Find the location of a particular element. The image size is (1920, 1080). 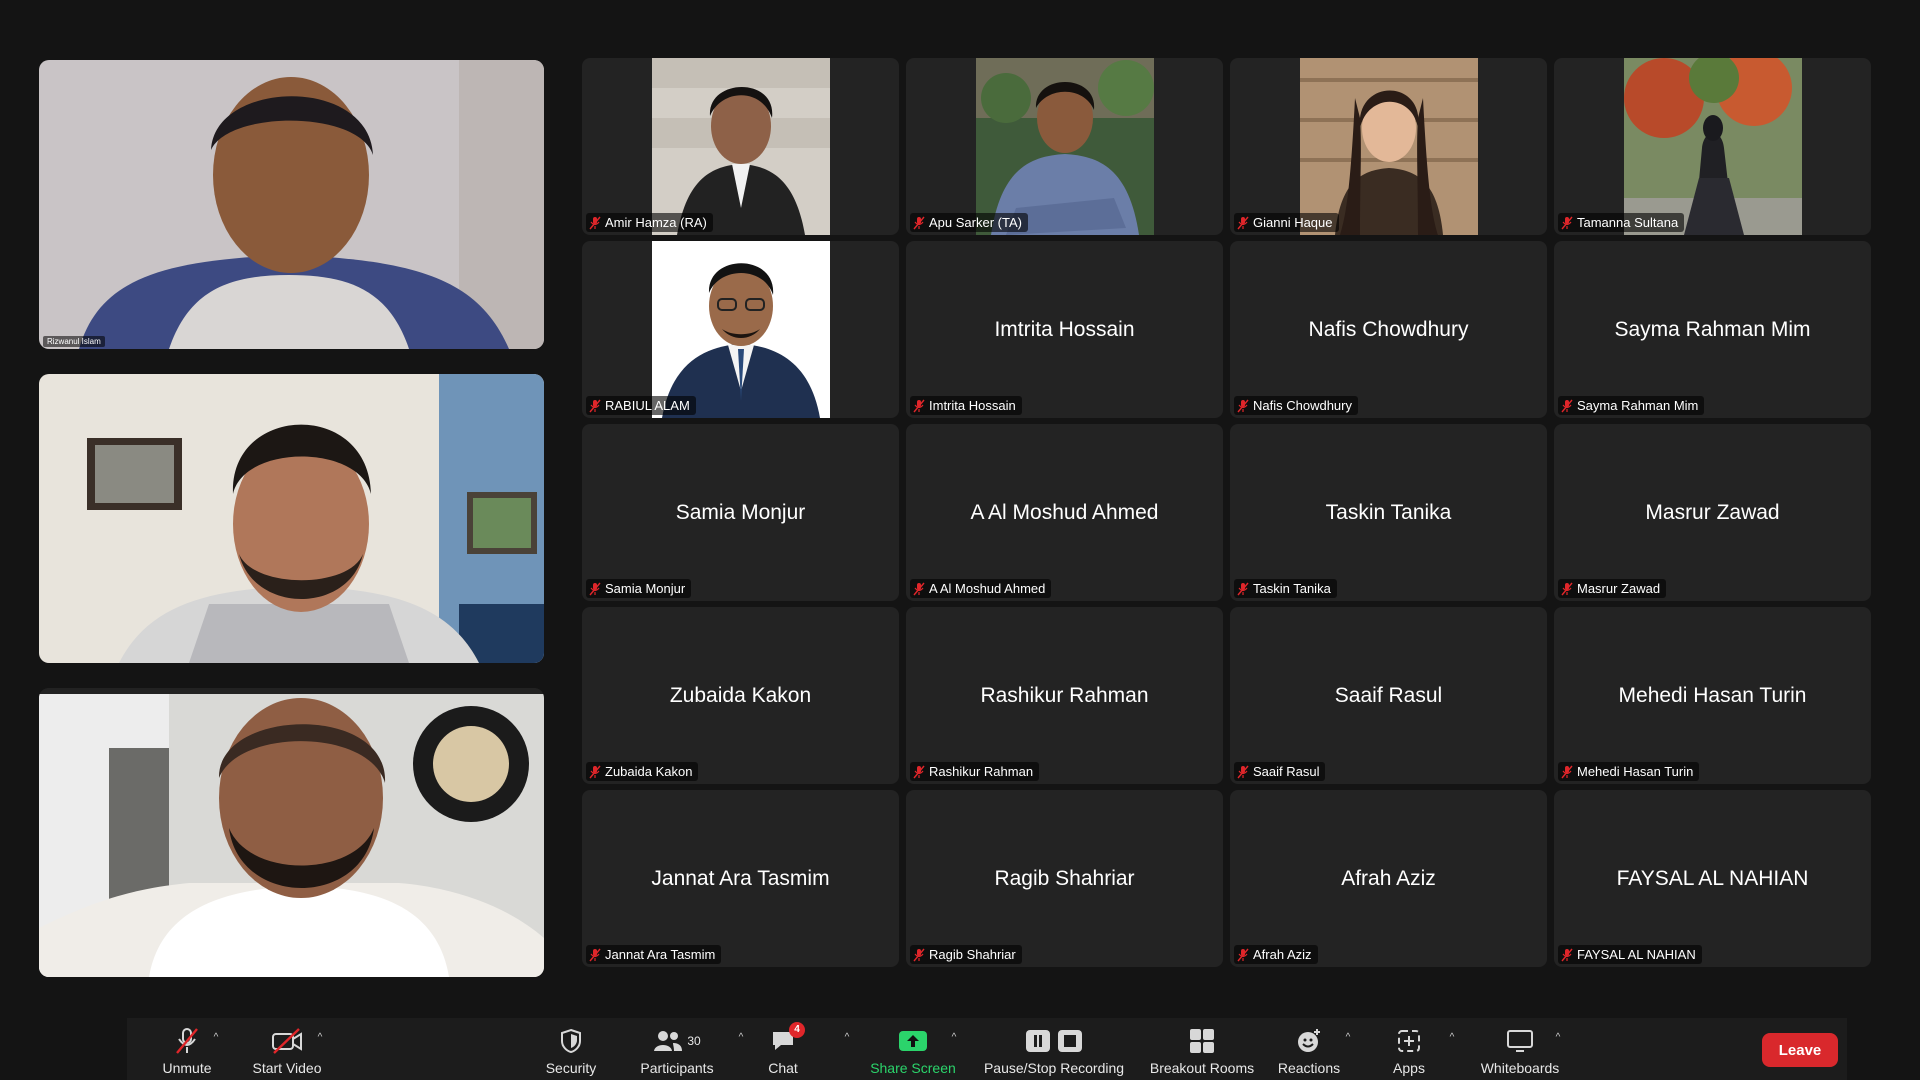

participant-tile: Nafis Chowdhury Nafis Chowdhury is located at coordinates (1388, 329).